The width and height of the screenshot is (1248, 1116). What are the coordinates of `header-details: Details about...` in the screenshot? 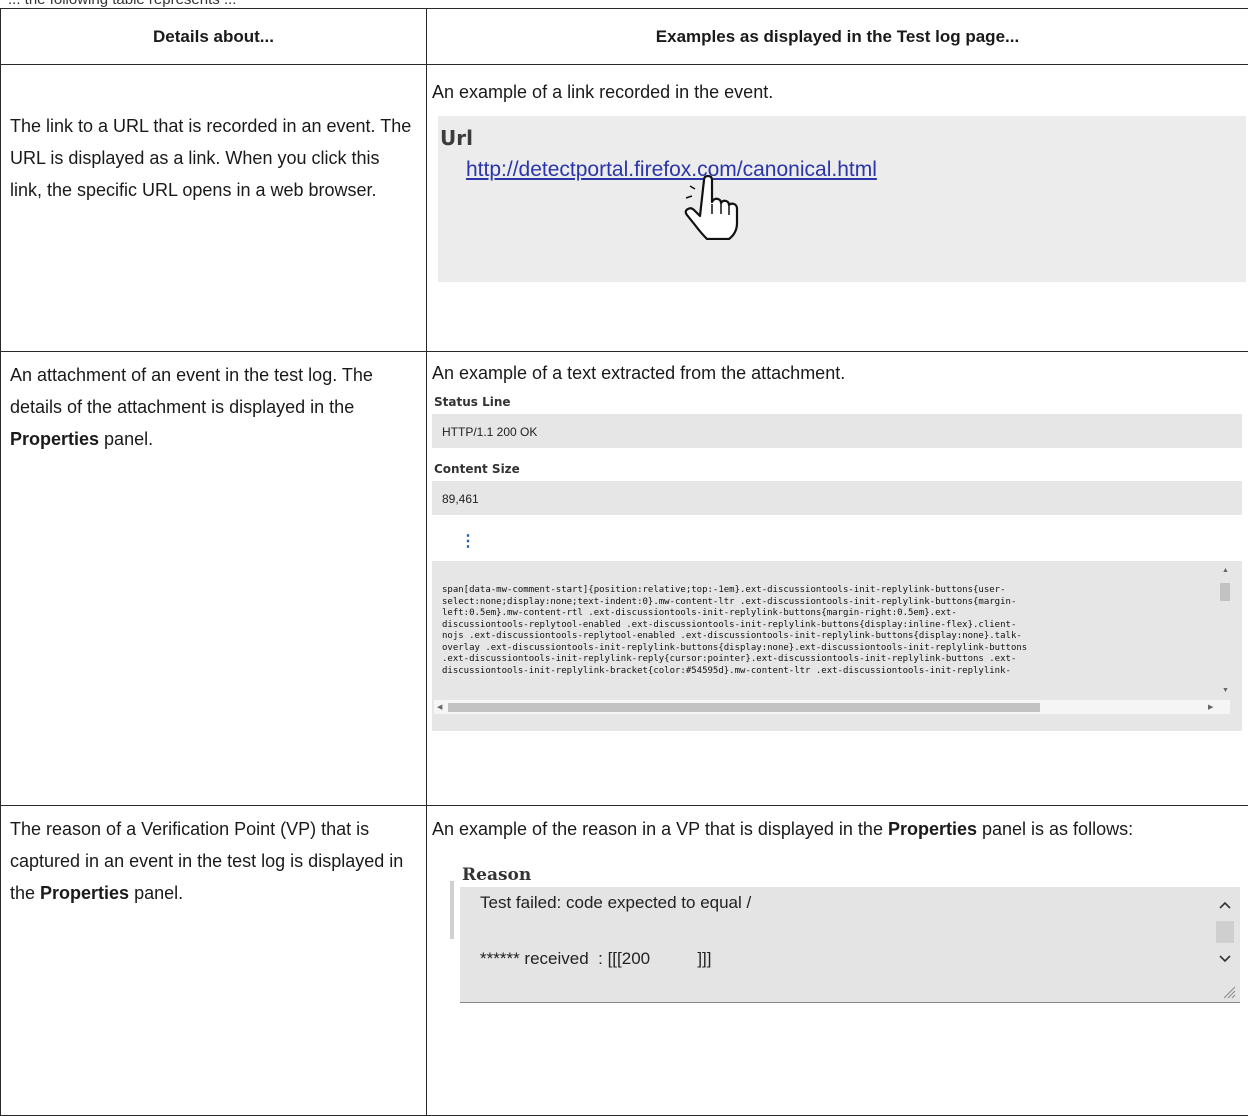 It's located at (214, 37).